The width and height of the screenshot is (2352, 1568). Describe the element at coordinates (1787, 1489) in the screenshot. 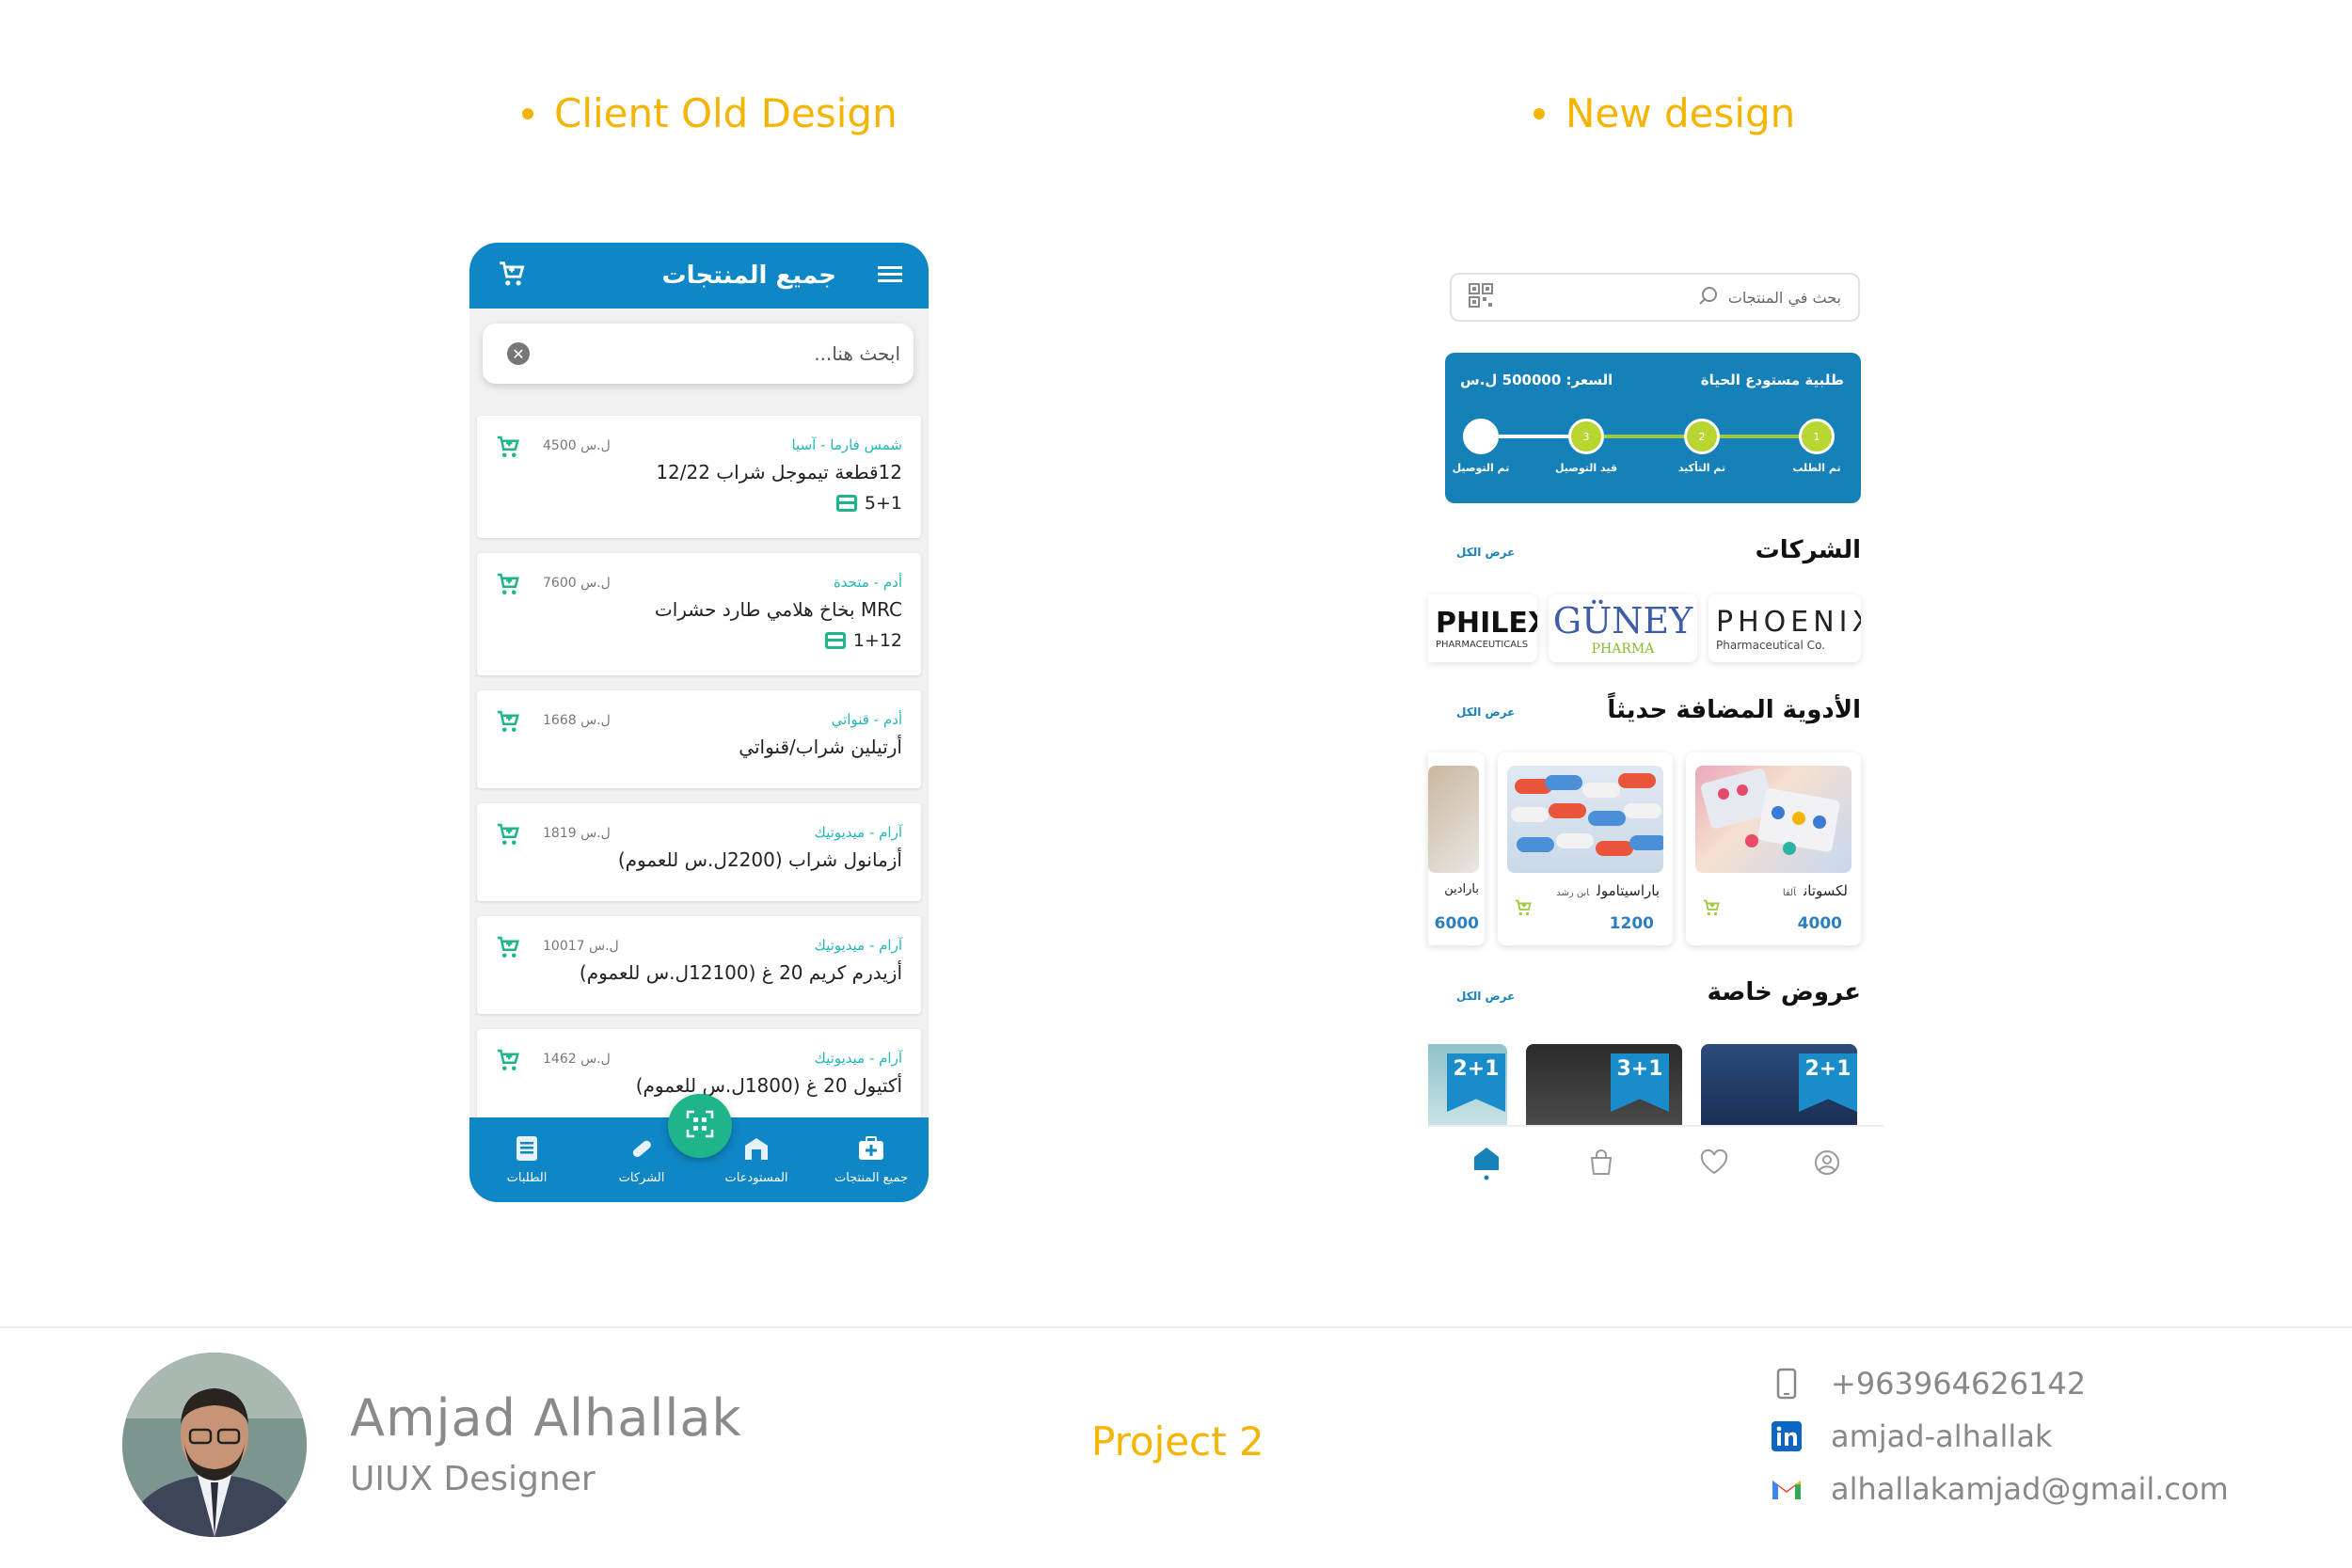

I see `gmail-icon` at that location.